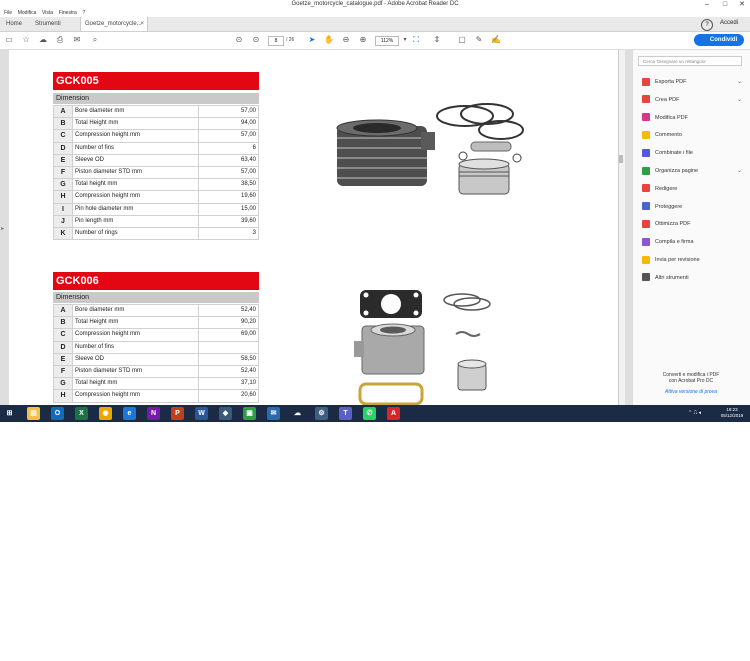 Image resolution: width=750 pixels, height=661 pixels. I want to click on spec-label: Sleeve OD, so click(135, 359).